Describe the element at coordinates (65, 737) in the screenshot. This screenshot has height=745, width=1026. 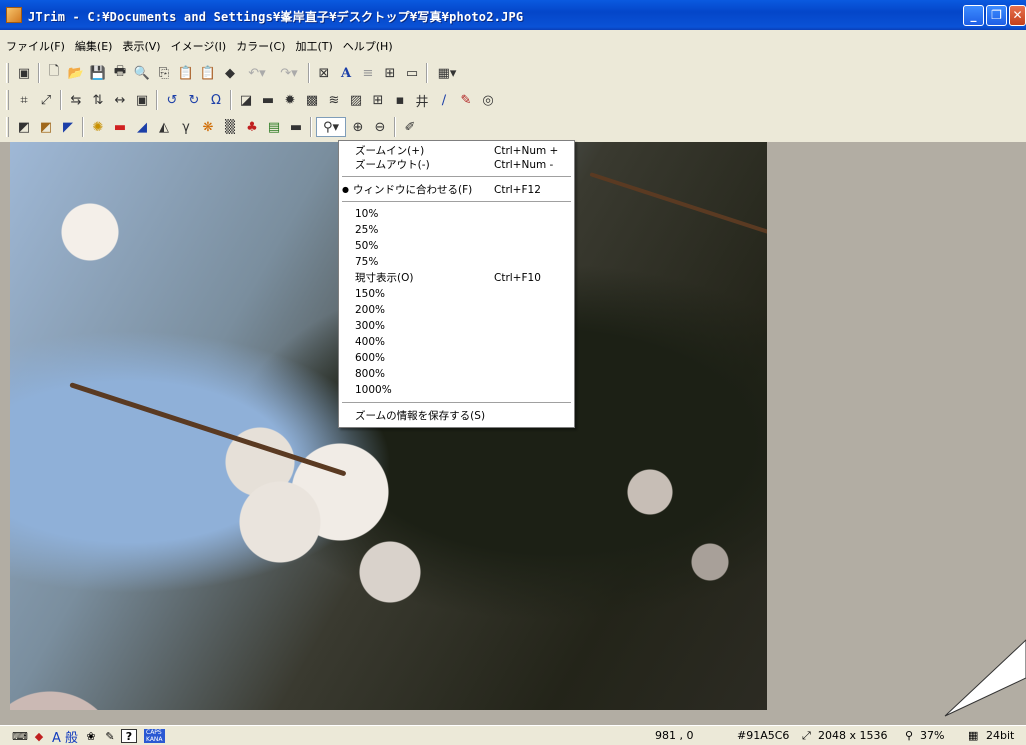
I see `ime-mode-text: A 般` at that location.